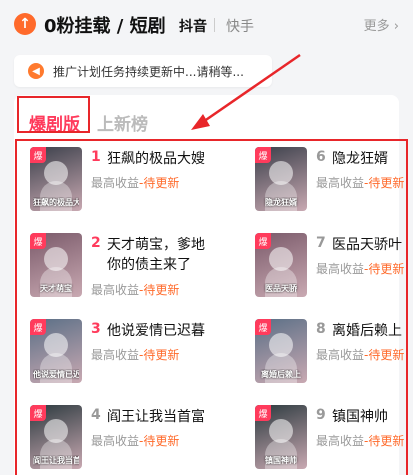  What do you see at coordinates (240, 26) in the screenshot?
I see `tab-kuaishou: 快手` at bounding box center [240, 26].